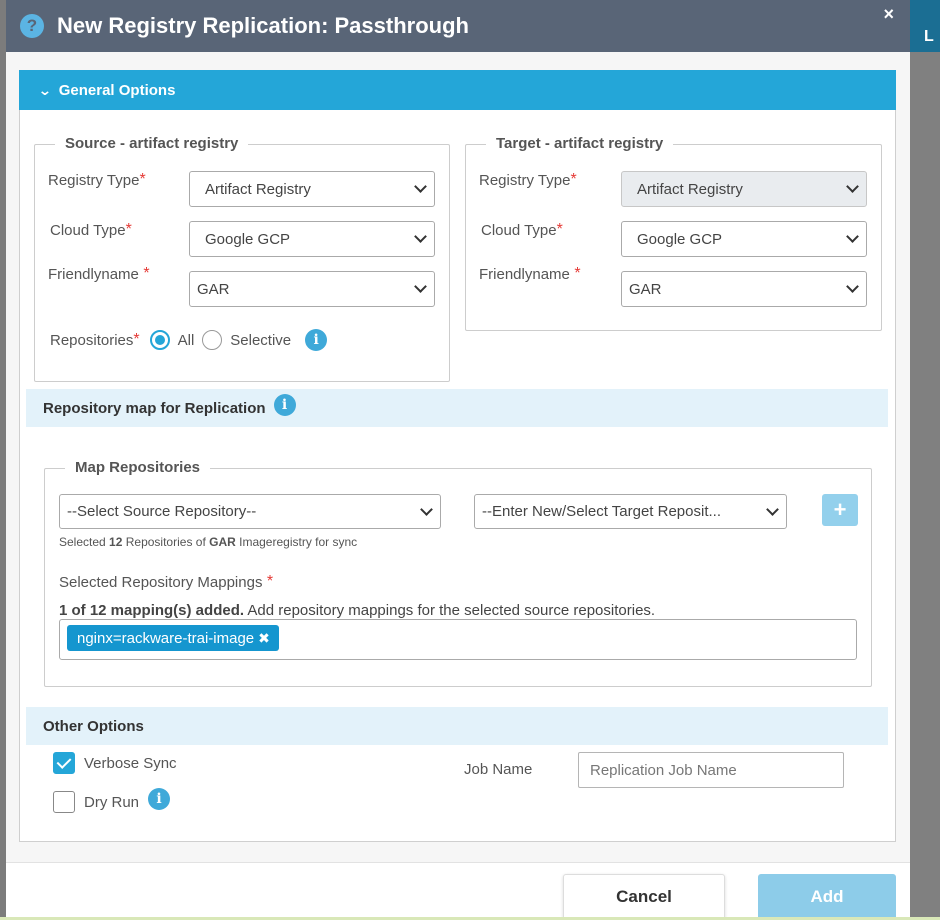  Describe the element at coordinates (744, 239) in the screenshot. I see `target-cloud-type-select: Google GCP` at that location.